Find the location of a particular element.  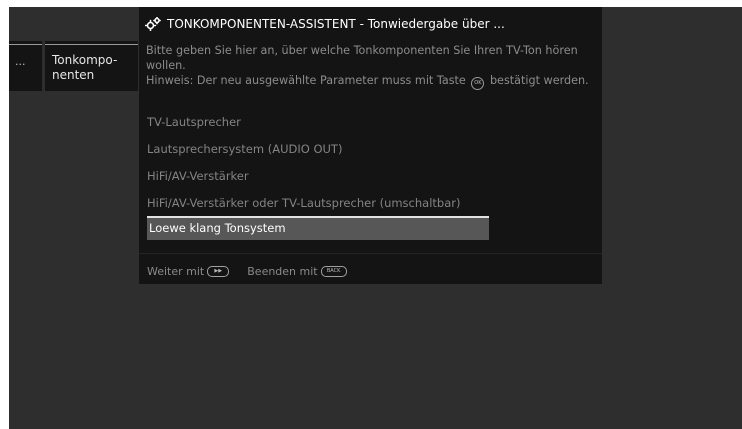

dialog-footer: Weiter mit ▶▶ Beenden mit BACK is located at coordinates (249, 271).